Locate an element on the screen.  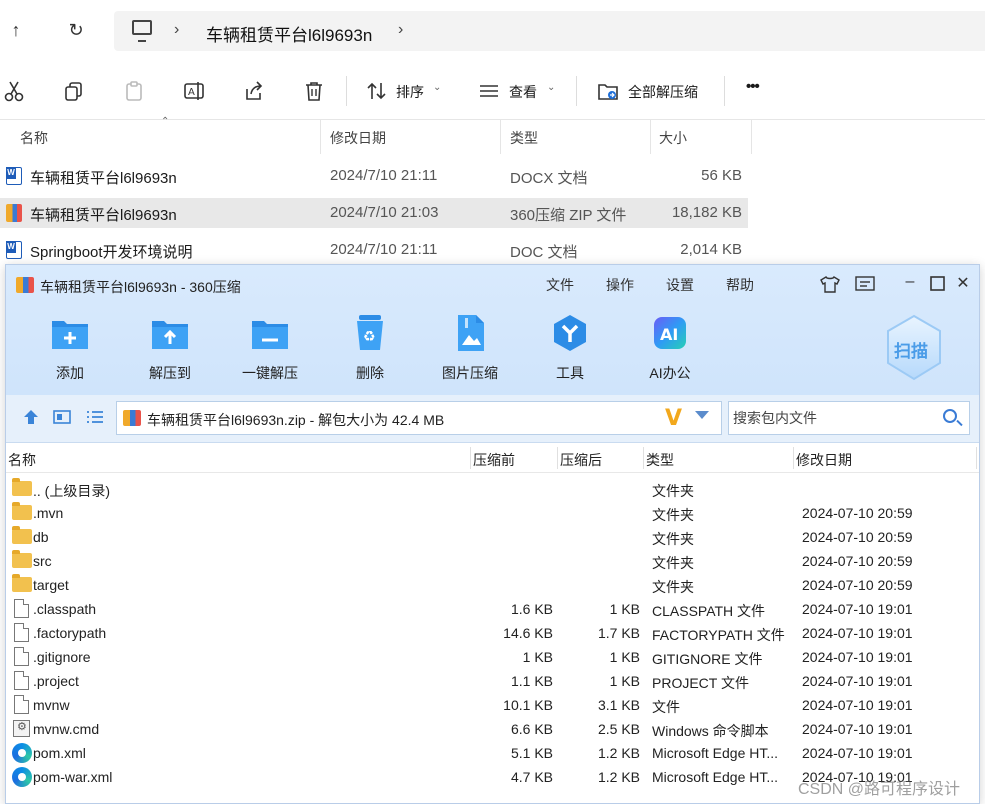
menu-file: 文件 is located at coordinates (560, 285).